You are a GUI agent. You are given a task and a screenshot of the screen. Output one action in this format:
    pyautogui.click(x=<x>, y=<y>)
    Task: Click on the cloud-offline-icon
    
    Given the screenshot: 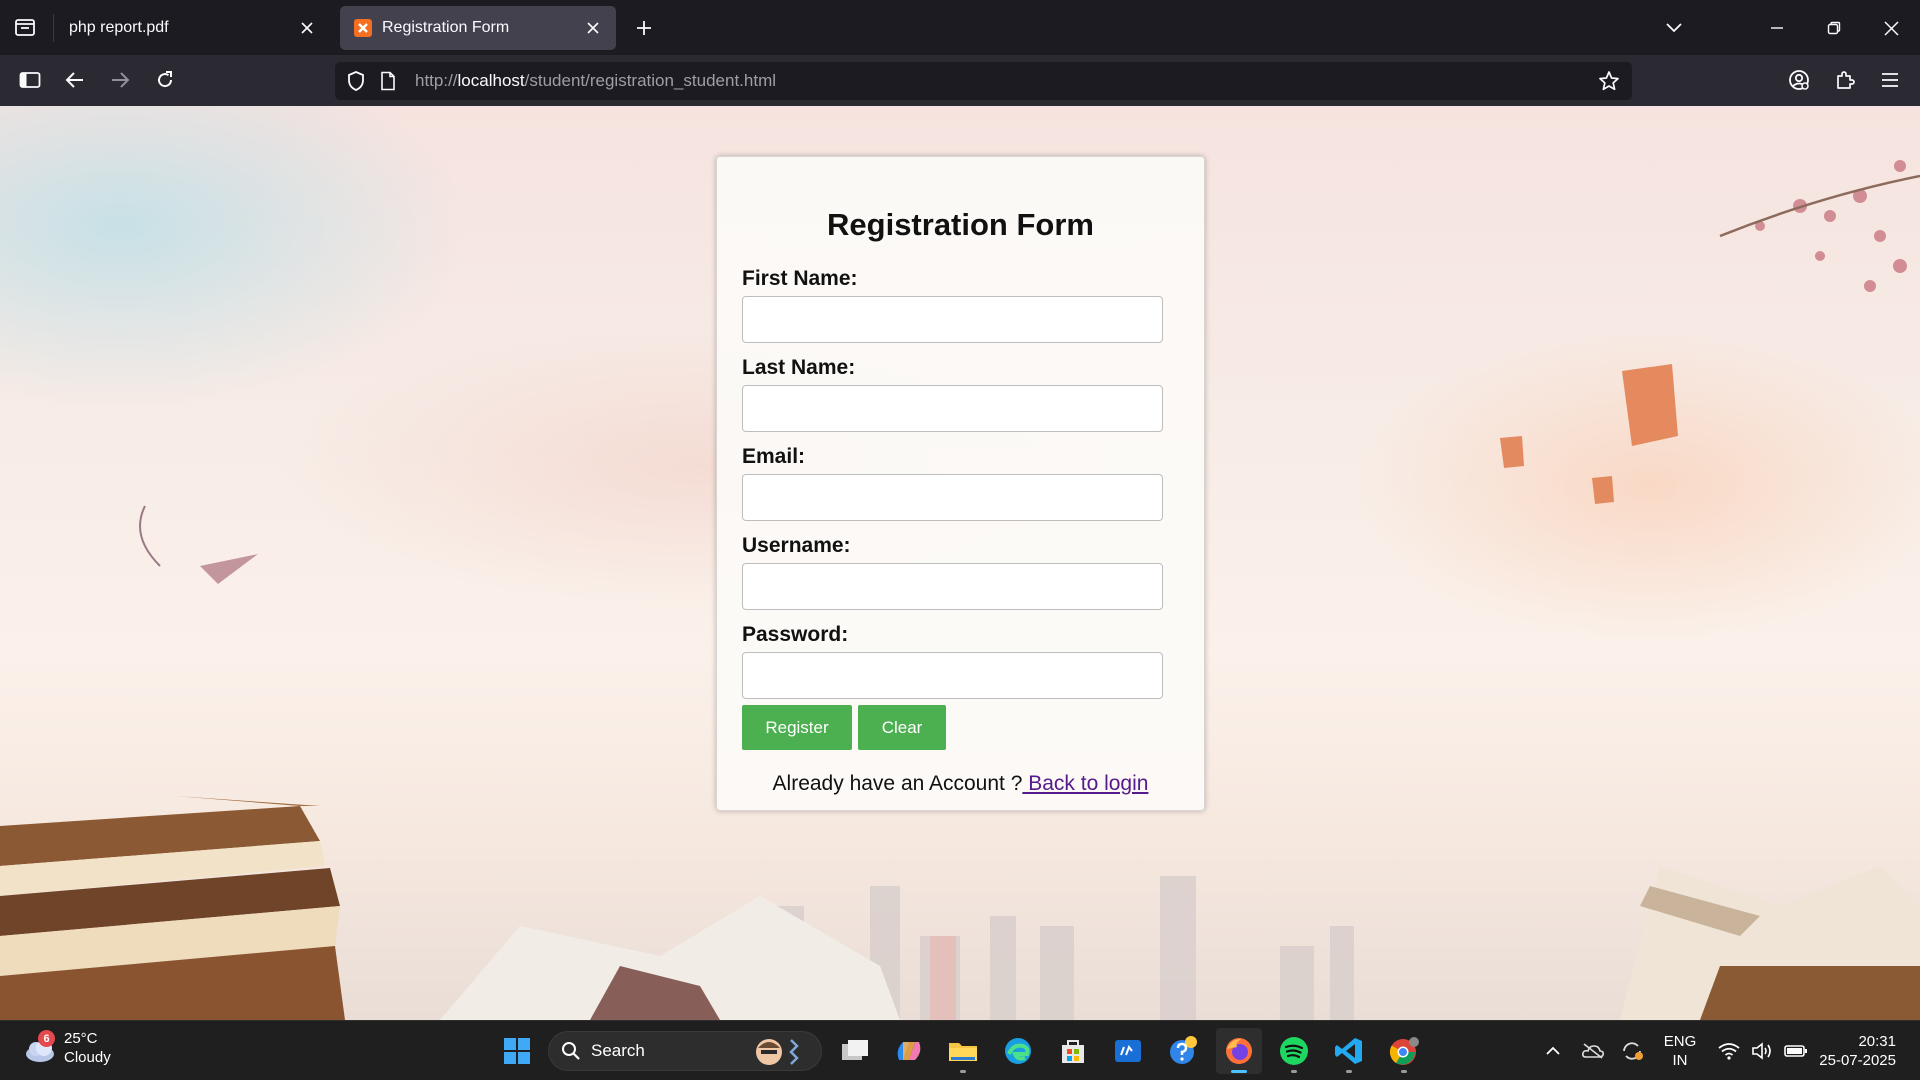 What is the action you would take?
    pyautogui.click(x=1593, y=1051)
    